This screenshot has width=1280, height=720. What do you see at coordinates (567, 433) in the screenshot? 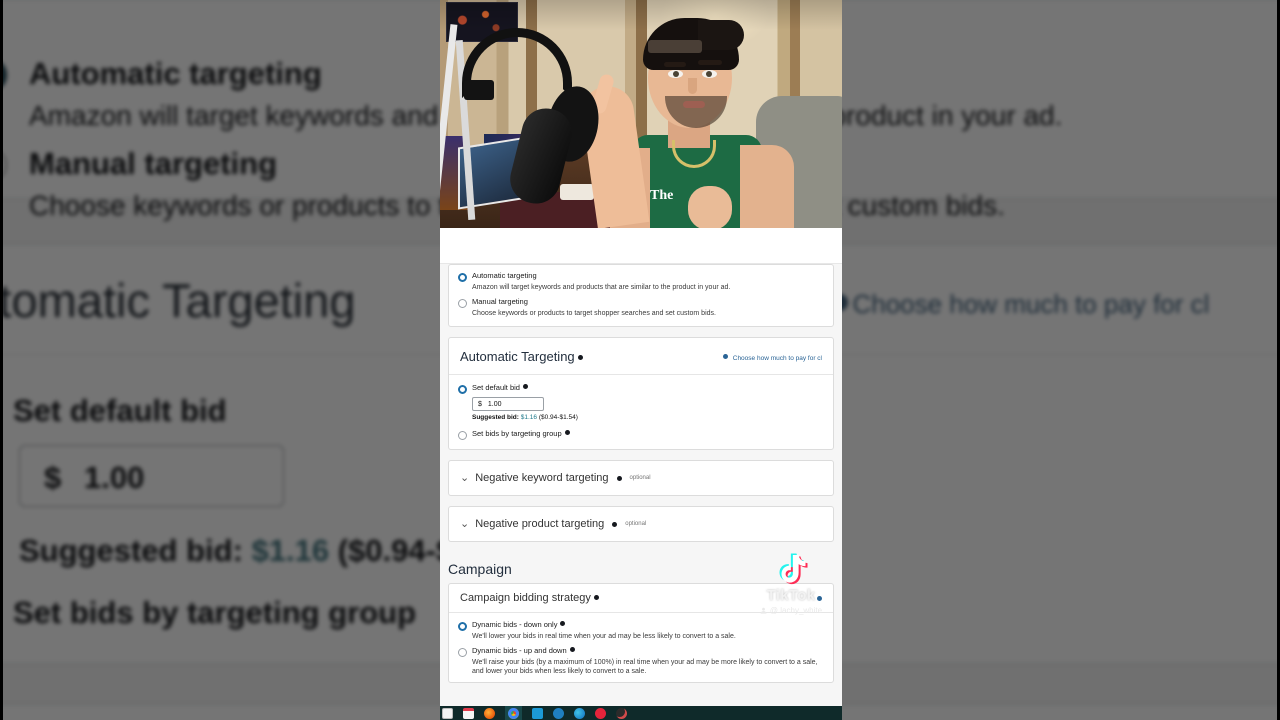
I see `info-icon-set-bids-by-group` at bounding box center [567, 433].